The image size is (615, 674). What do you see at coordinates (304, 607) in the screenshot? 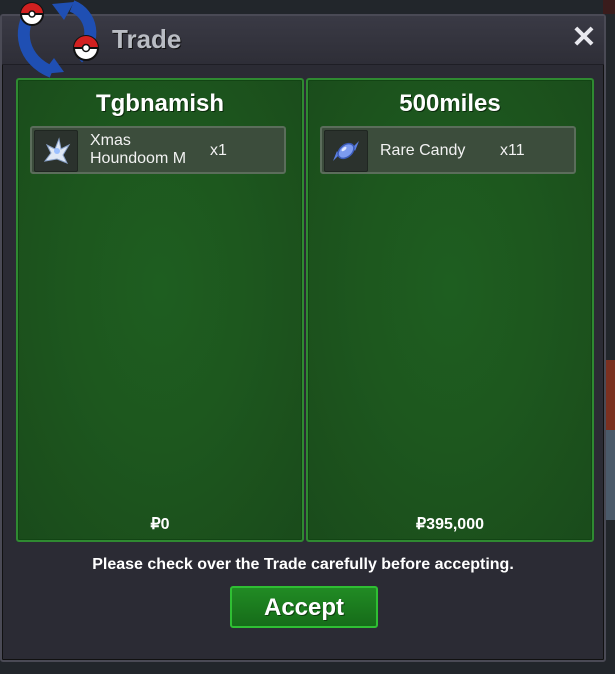
I see `accept-button: Accept` at bounding box center [304, 607].